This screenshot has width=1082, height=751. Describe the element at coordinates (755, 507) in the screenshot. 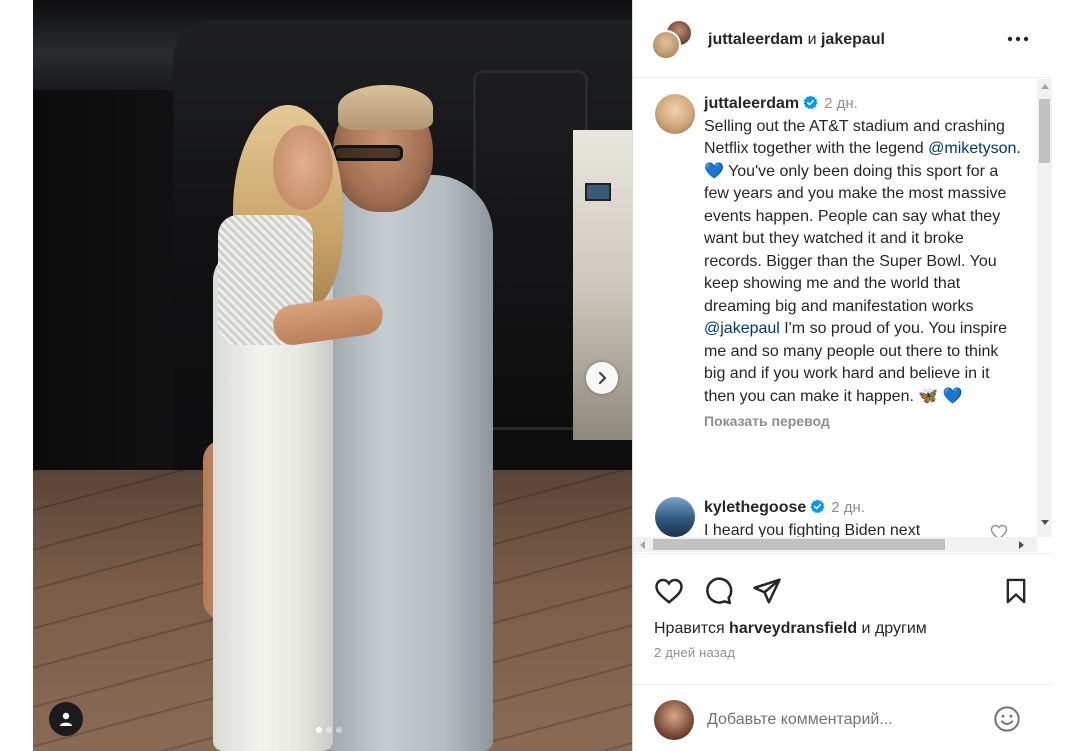

I see `comment-username: kylethegoose` at that location.